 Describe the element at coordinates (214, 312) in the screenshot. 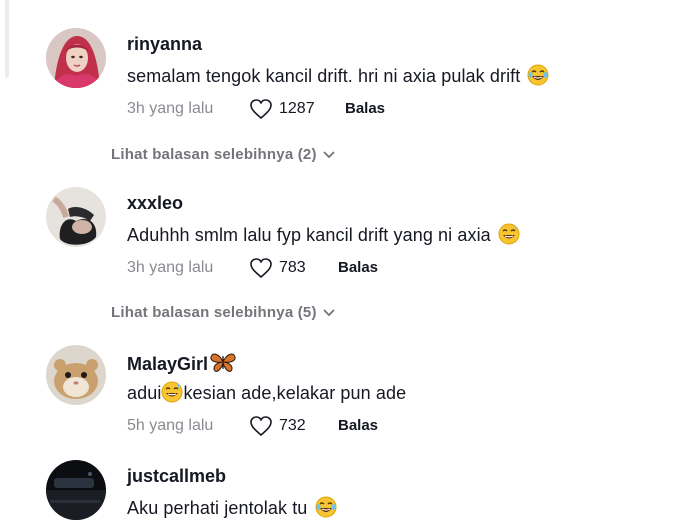

I see `view-more-replies-label: Lihat balasan selebihnya (5)` at that location.